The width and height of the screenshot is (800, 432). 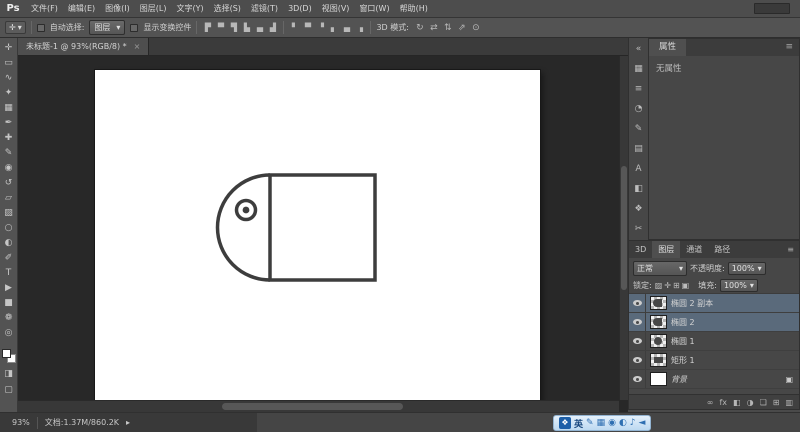 What do you see at coordinates (639, 229) in the screenshot?
I see `panel-icon: ✂` at bounding box center [639, 229].